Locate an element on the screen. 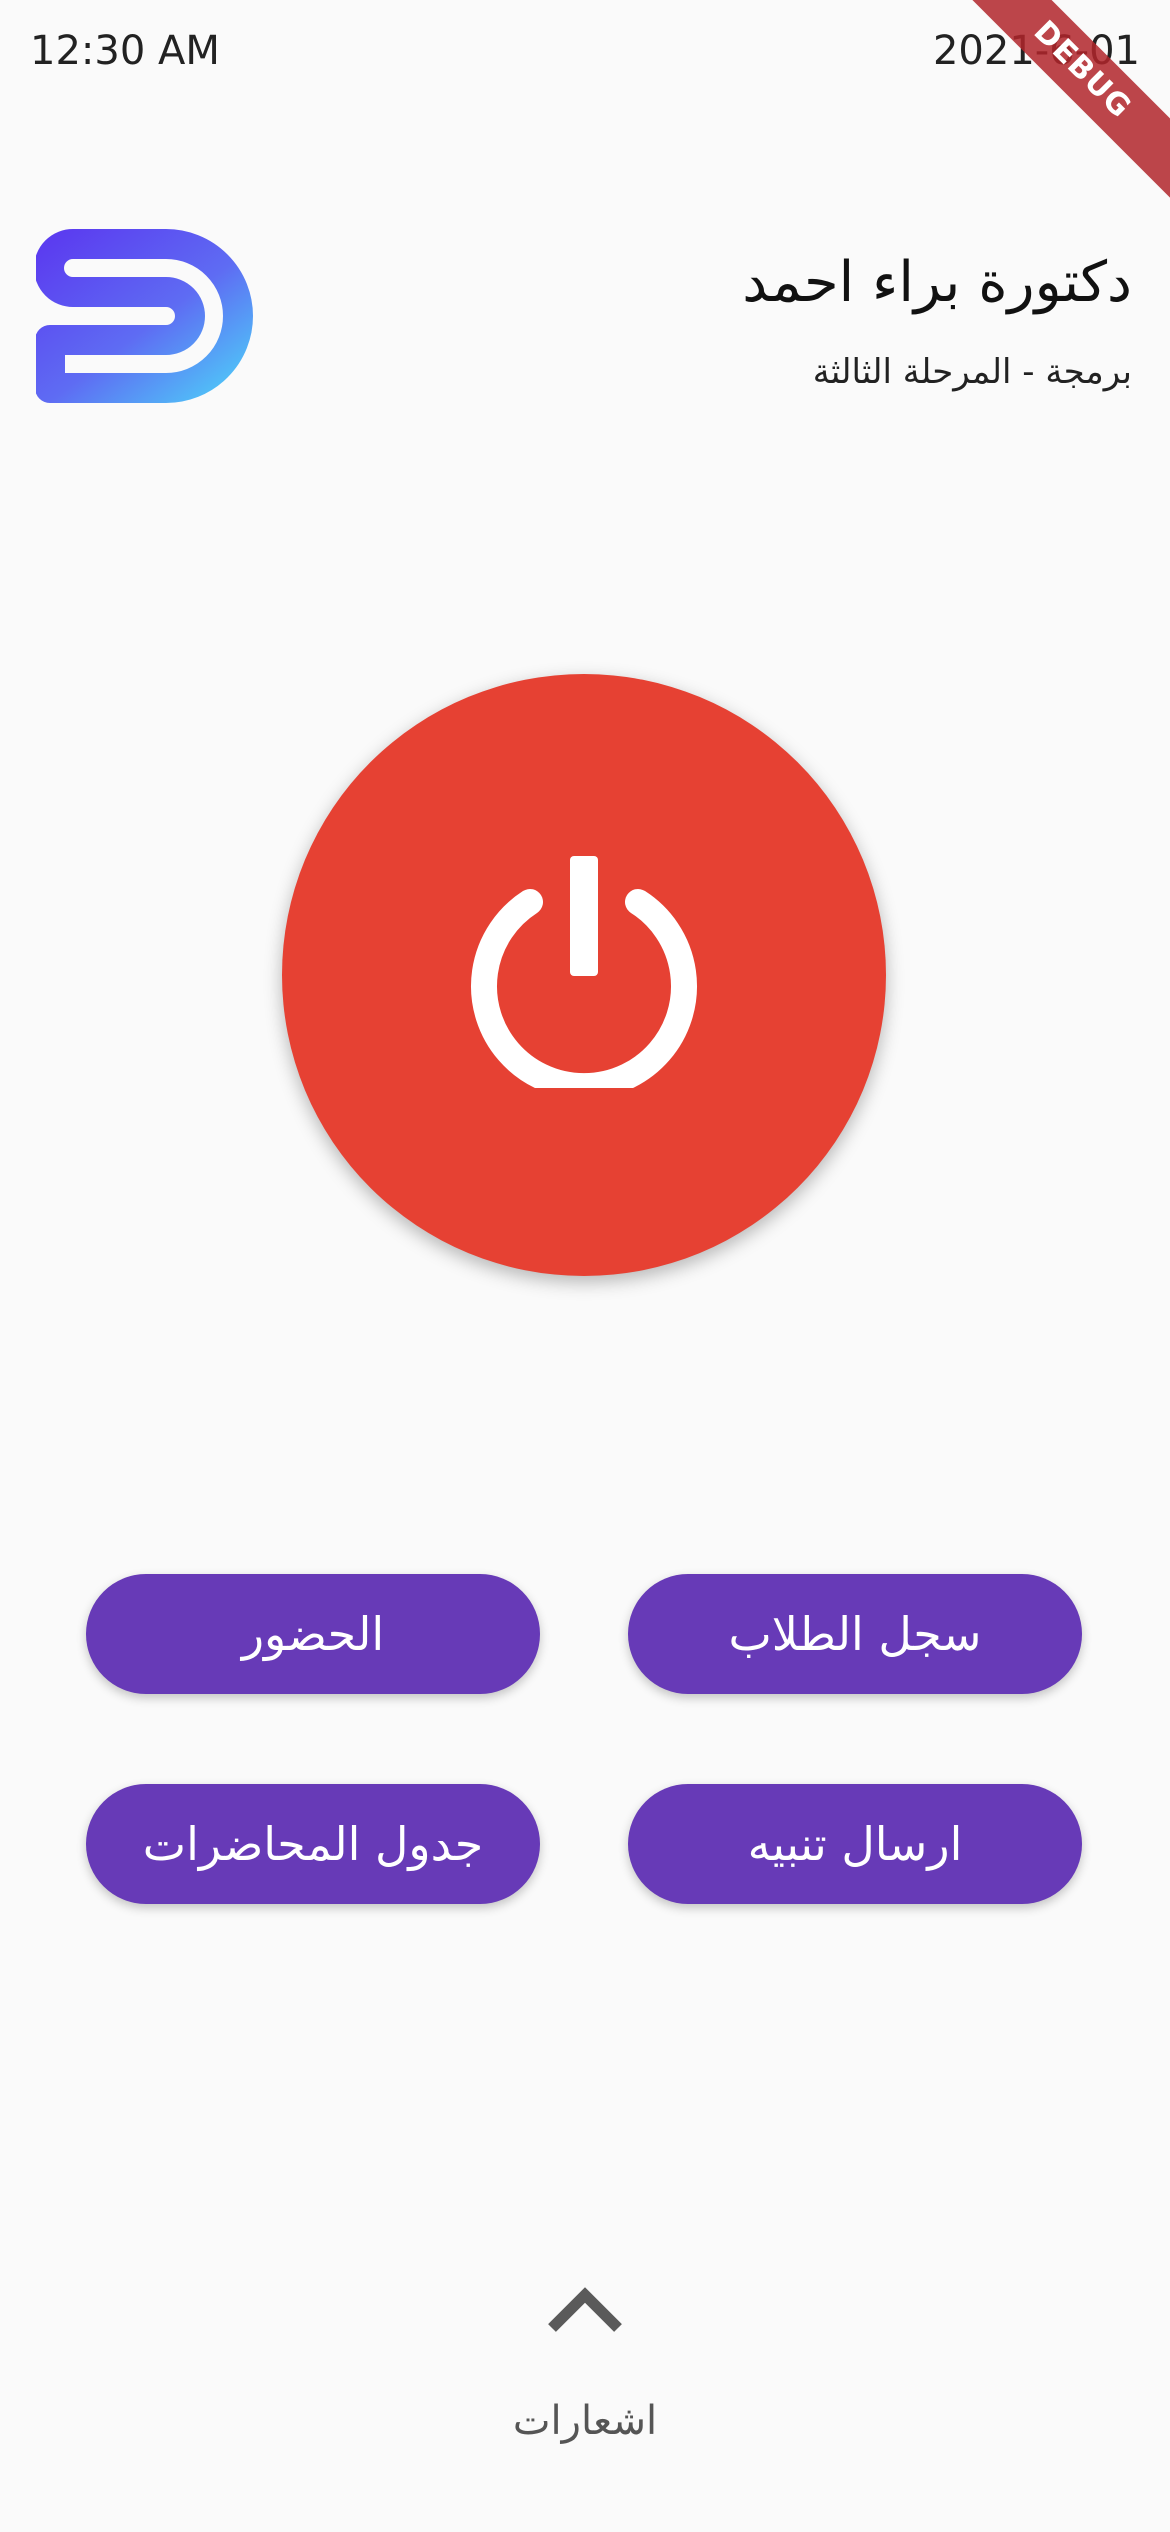  power-icon is located at coordinates (584, 972).